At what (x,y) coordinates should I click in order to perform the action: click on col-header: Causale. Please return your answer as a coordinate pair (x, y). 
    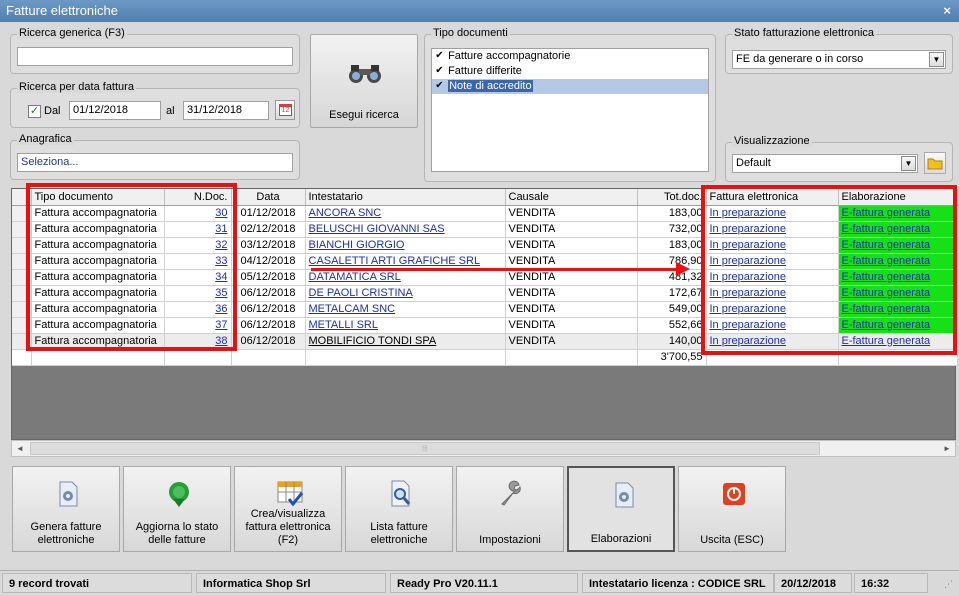
    Looking at the image, I should click on (571, 197).